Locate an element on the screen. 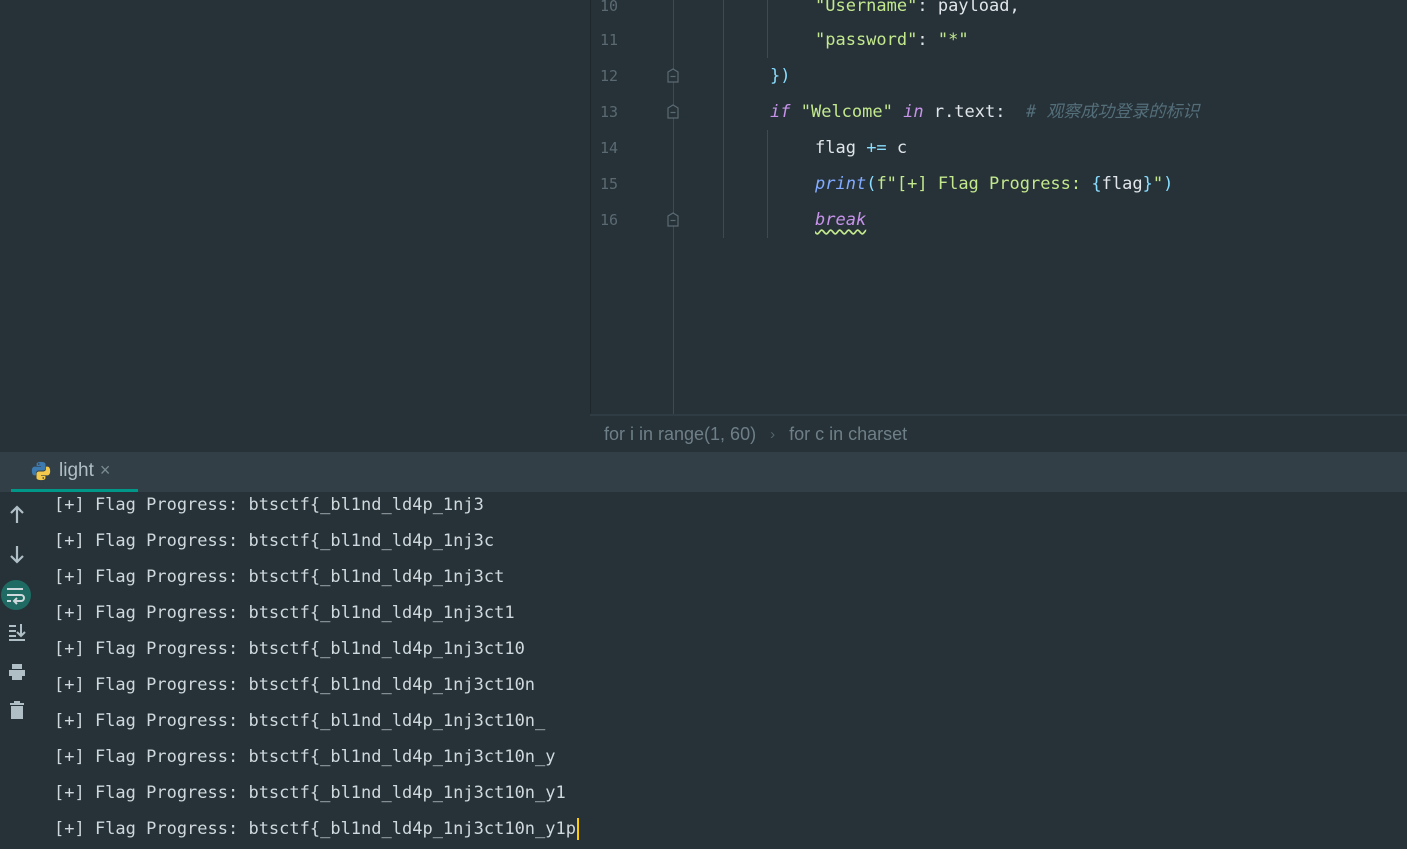 This screenshot has height=849, width=1407. line-number: 11 is located at coordinates (604, 40).